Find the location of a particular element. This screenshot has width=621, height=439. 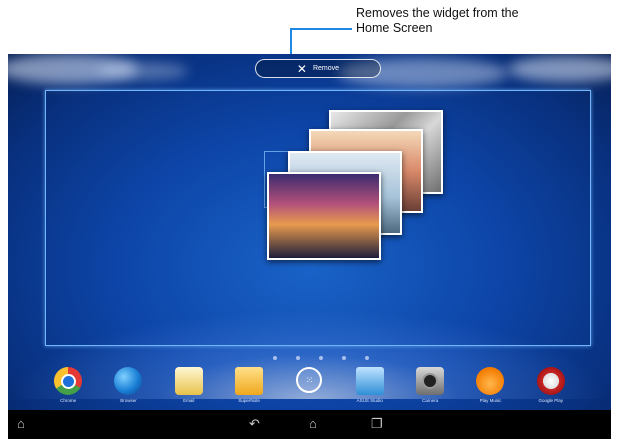

all-apps-icon: ⁙ is located at coordinates (309, 380).